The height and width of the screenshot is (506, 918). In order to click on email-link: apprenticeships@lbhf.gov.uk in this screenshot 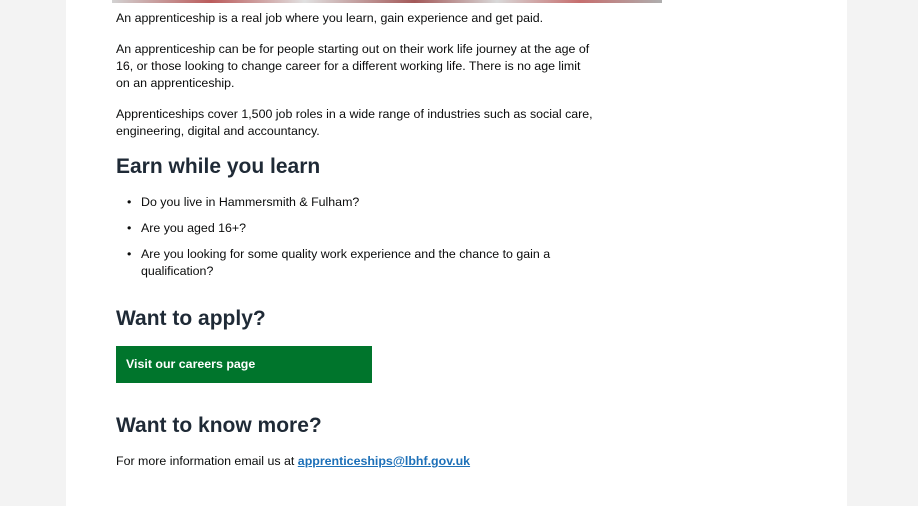, I will do `click(384, 461)`.